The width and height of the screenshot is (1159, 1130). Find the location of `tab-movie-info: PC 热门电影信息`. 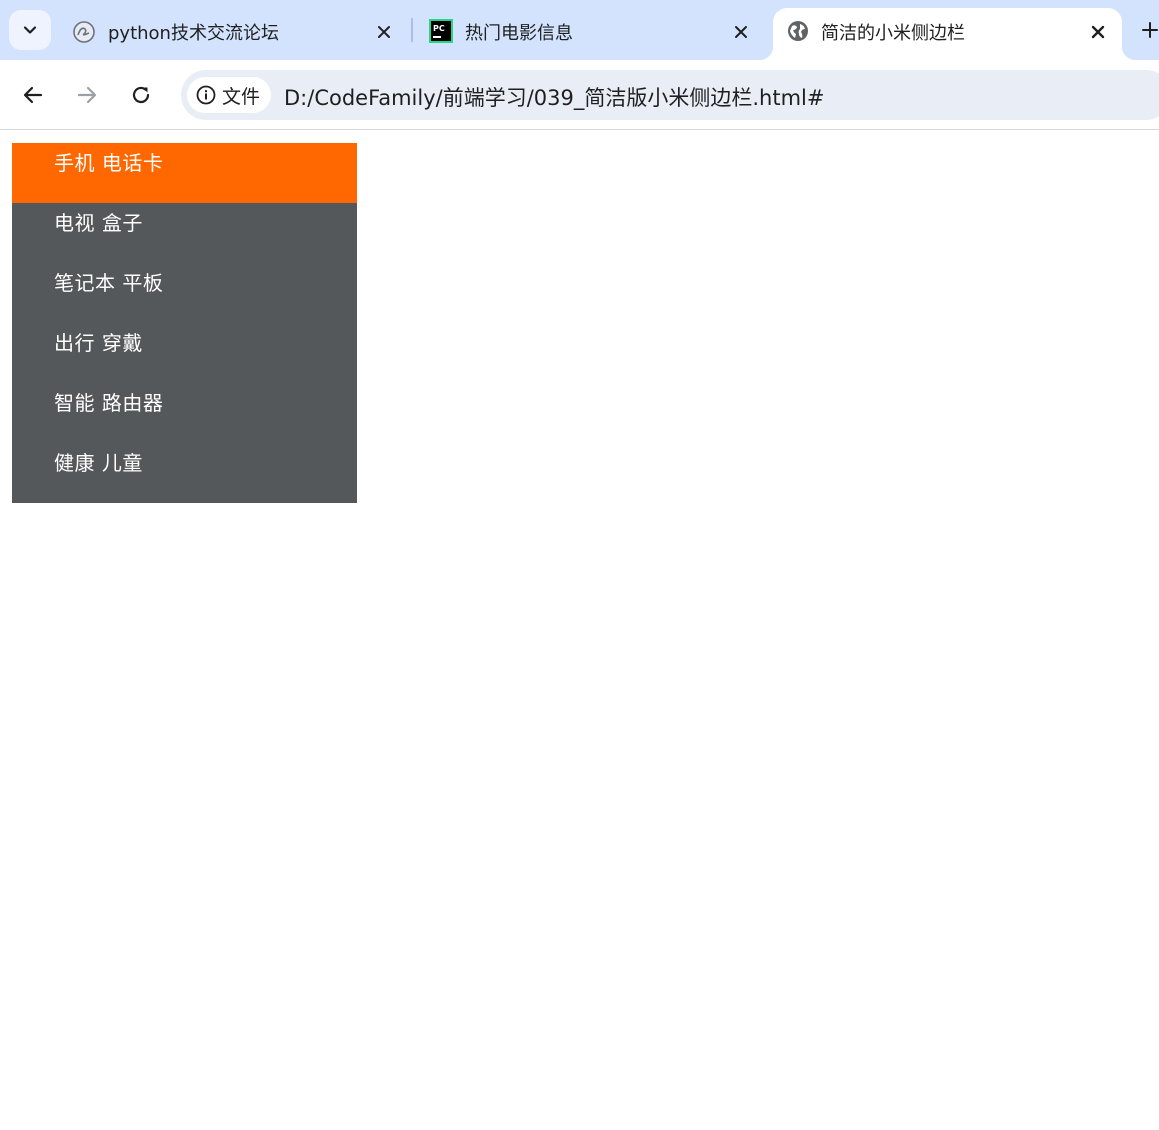

tab-movie-info: PC 热门电影信息 is located at coordinates (592, 32).